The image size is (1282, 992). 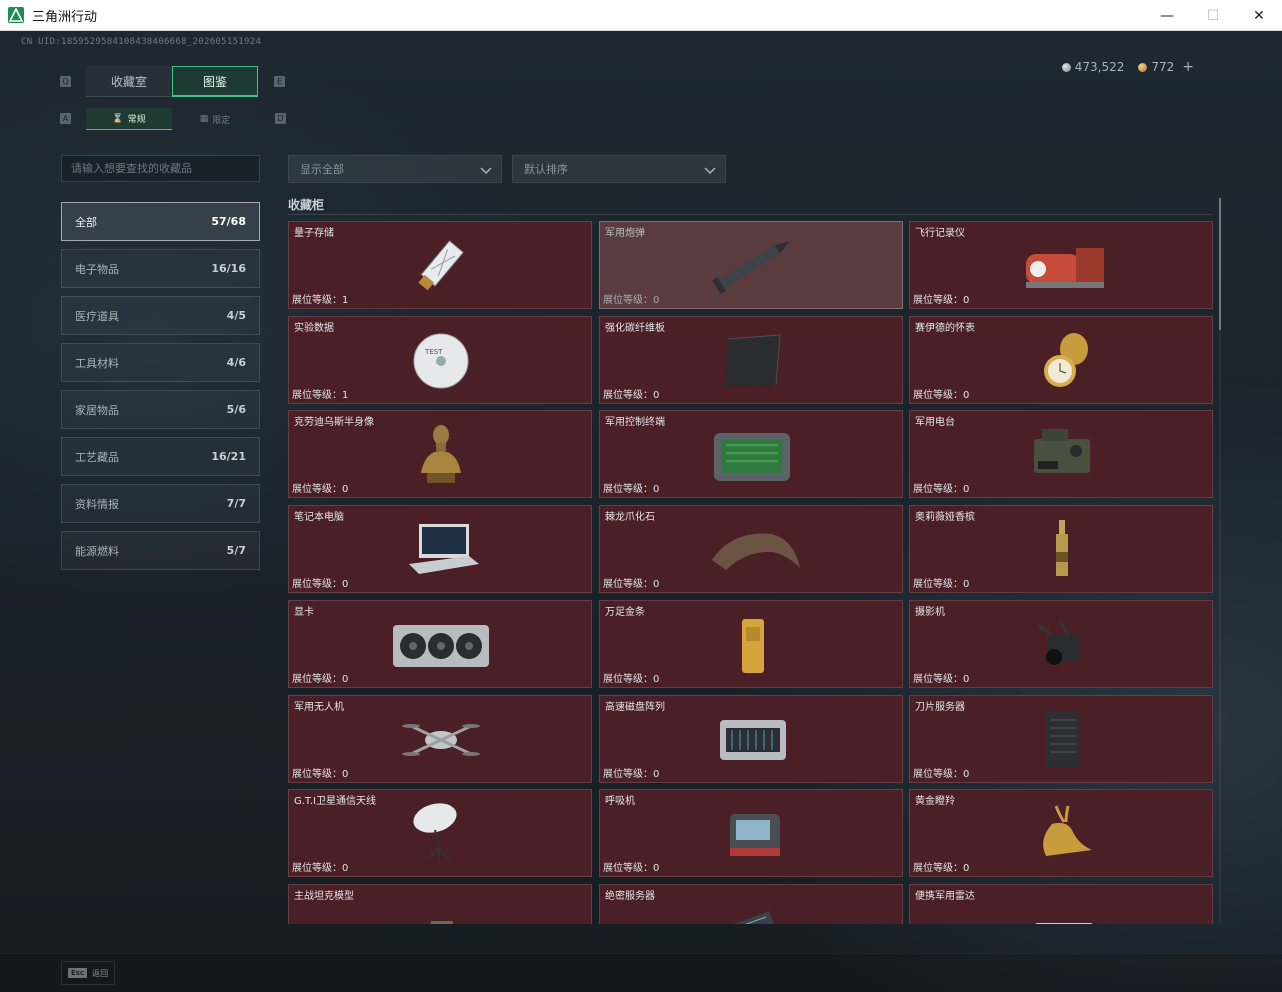 What do you see at coordinates (1188, 67) in the screenshot?
I see `add-currency-button: +` at bounding box center [1188, 67].